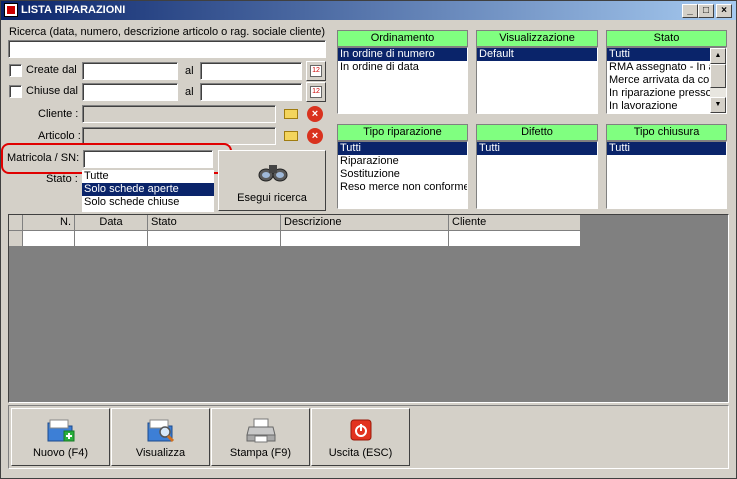 Image resolution: width=737 pixels, height=479 pixels. Describe the element at coordinates (537, 54) in the screenshot. I see `list-item: Default` at that location.